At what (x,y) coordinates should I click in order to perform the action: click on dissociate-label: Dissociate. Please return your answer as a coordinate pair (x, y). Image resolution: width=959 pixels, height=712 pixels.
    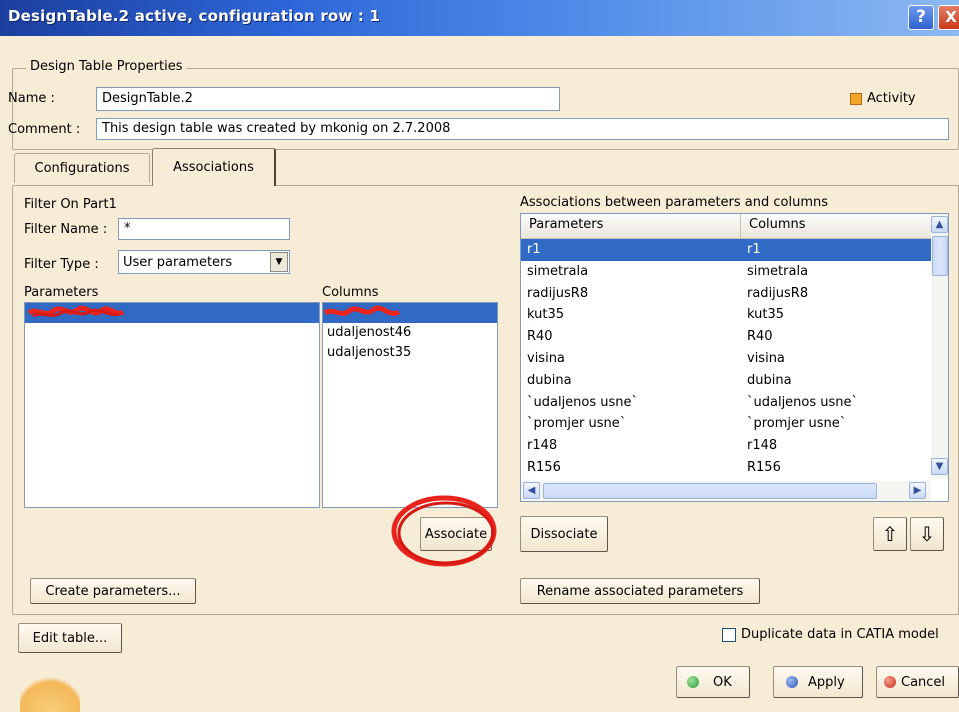
    Looking at the image, I should click on (564, 534).